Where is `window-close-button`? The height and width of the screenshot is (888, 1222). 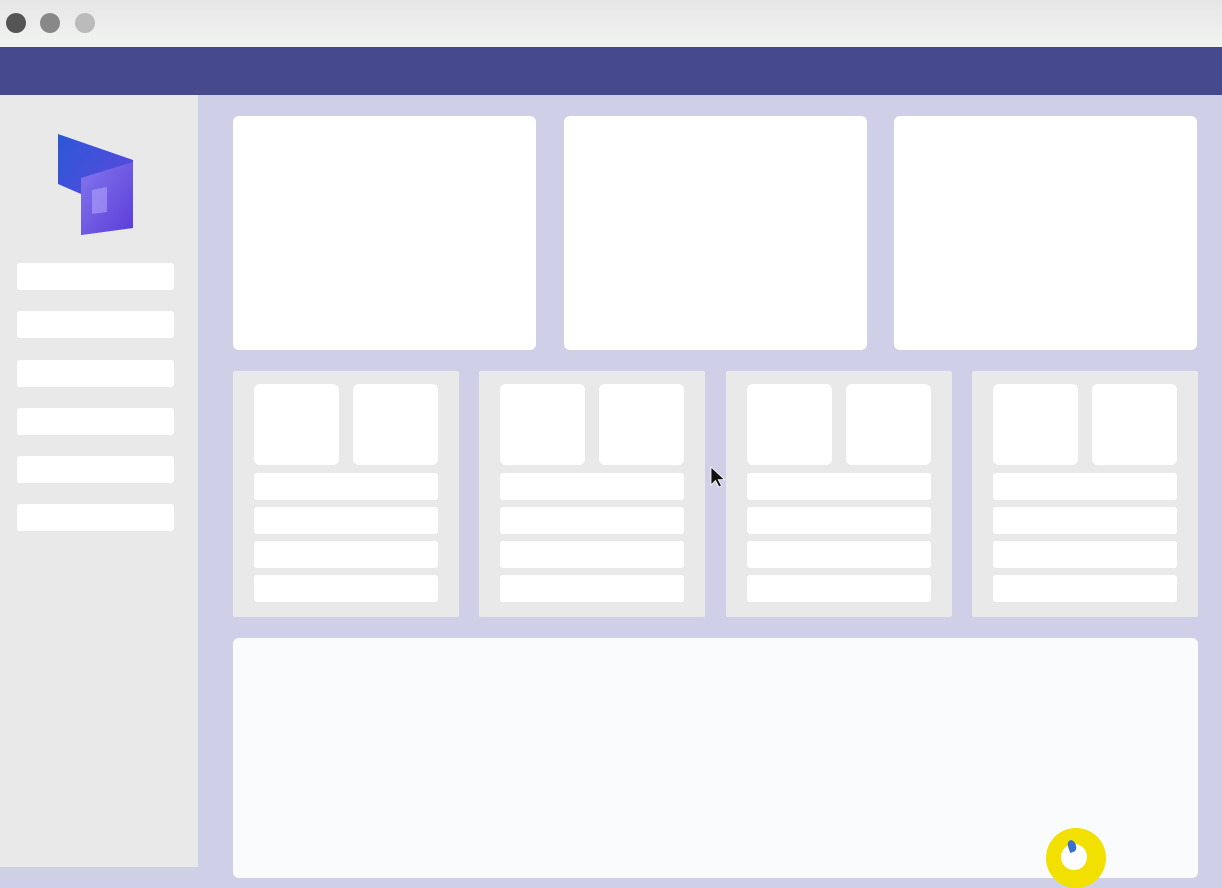 window-close-button is located at coordinates (16, 23).